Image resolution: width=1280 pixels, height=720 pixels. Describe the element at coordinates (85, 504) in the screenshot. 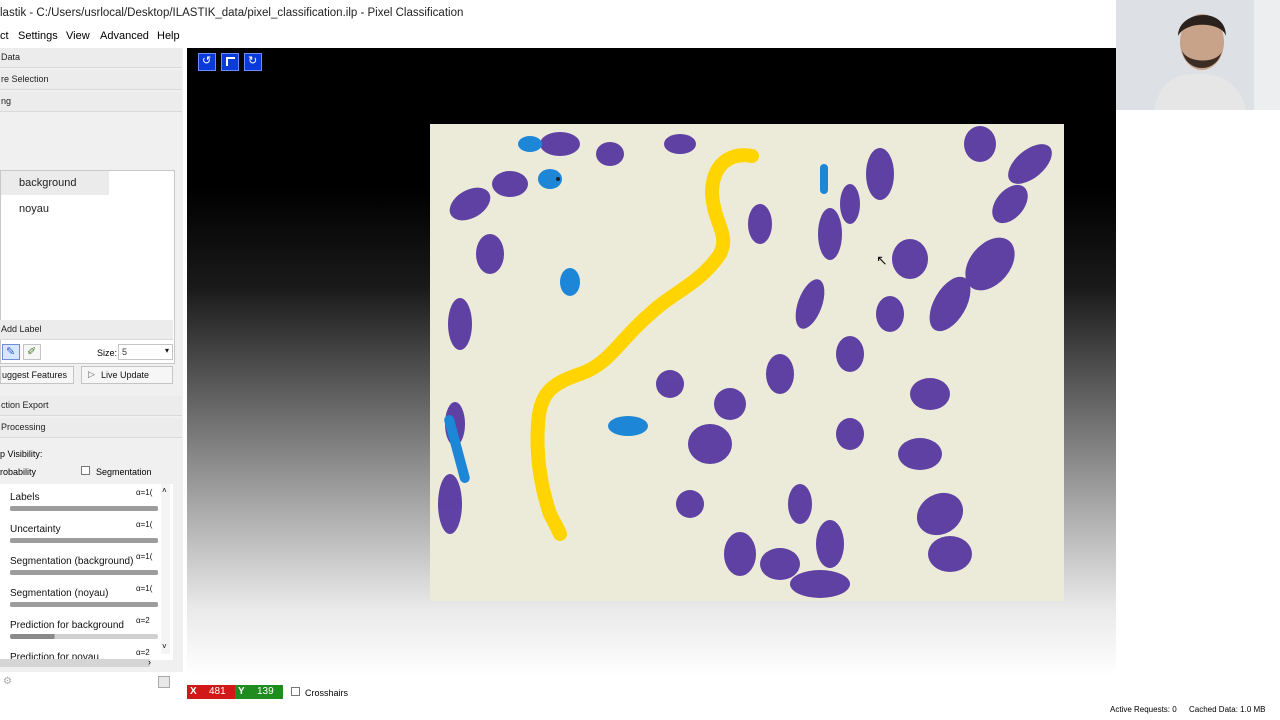

I see `layer-labels: Labels α=1(` at that location.